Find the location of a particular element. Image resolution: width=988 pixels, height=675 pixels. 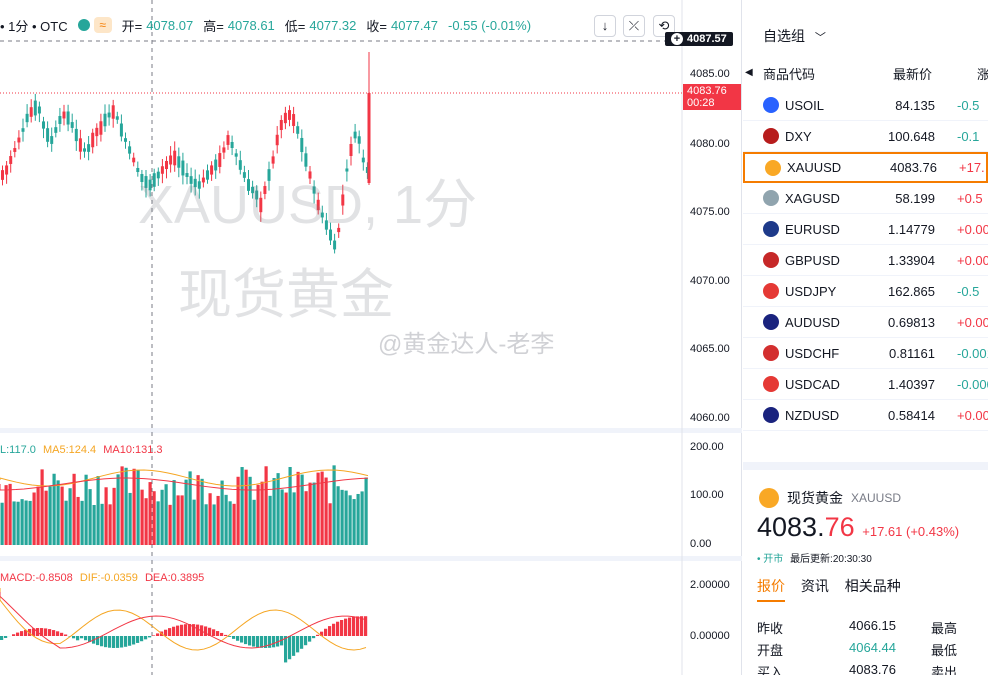

sort-icon: ◀ is located at coordinates (749, 72).